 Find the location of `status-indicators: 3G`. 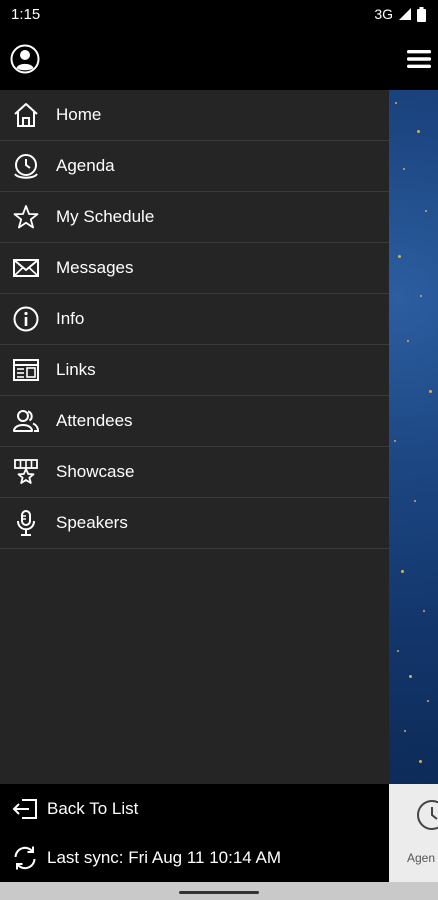

status-indicators: 3G is located at coordinates (400, 14).